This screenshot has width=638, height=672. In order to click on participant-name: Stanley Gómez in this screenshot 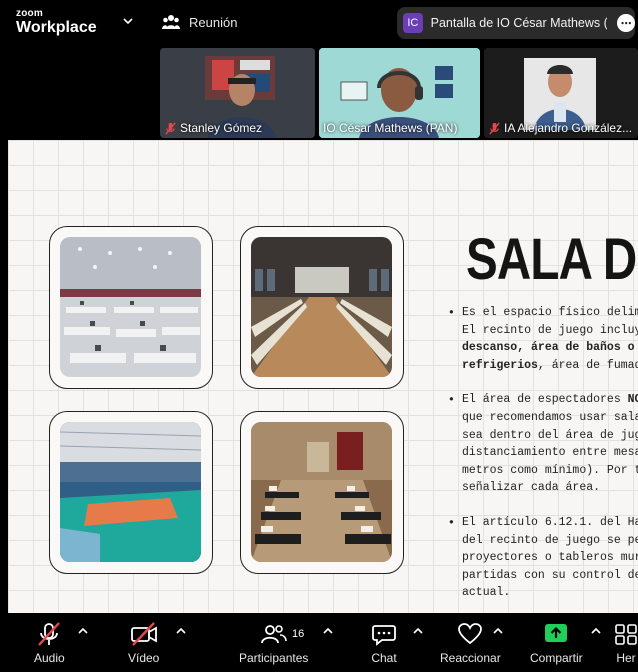, I will do `click(213, 128)`.